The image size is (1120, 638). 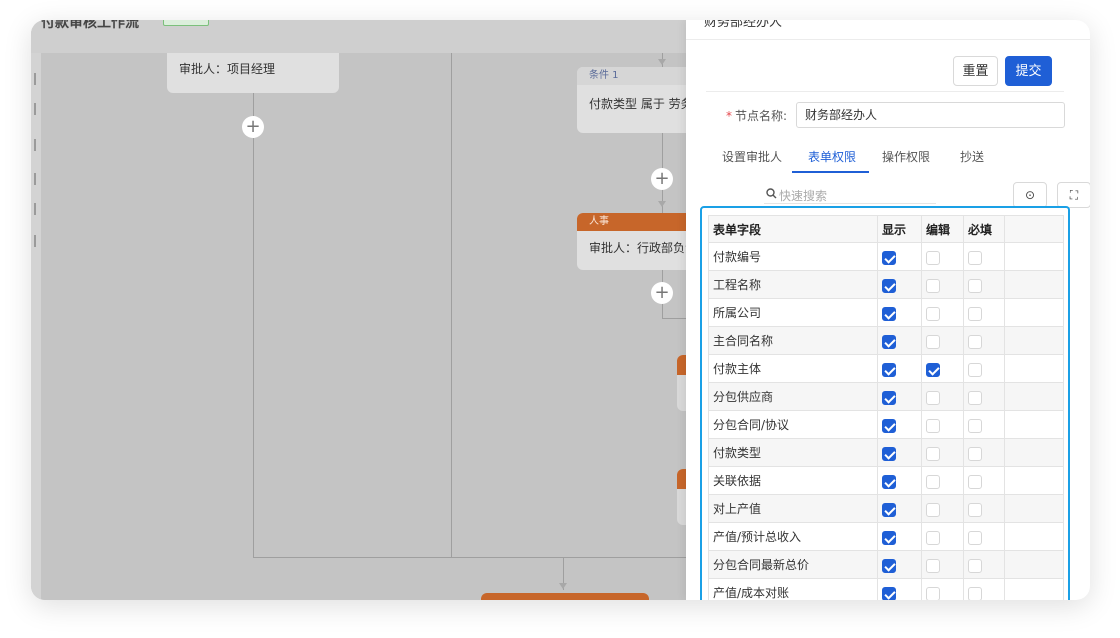 What do you see at coordinates (942, 229) in the screenshot?
I see `column-header-edit: 编辑` at bounding box center [942, 229].